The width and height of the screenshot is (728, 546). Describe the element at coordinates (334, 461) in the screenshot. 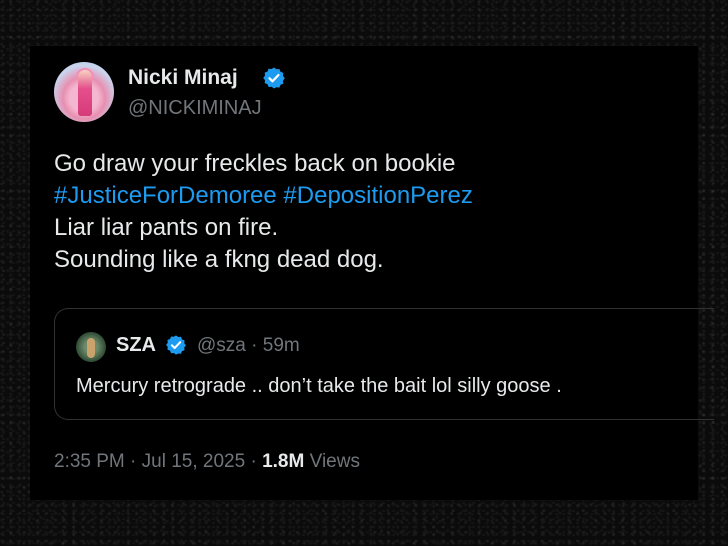

I see `views-label: Views` at that location.